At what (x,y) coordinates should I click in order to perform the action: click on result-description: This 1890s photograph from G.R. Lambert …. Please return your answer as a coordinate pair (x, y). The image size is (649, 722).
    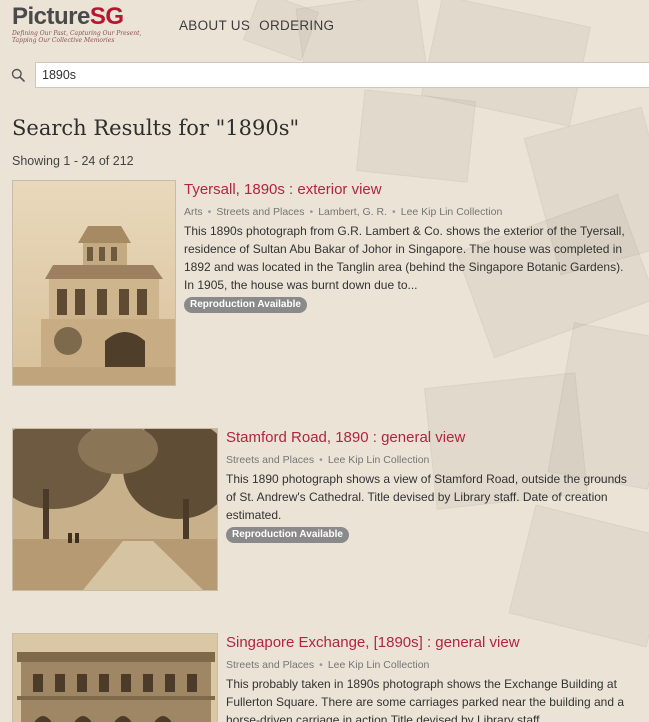
    Looking at the image, I should click on (404, 258).